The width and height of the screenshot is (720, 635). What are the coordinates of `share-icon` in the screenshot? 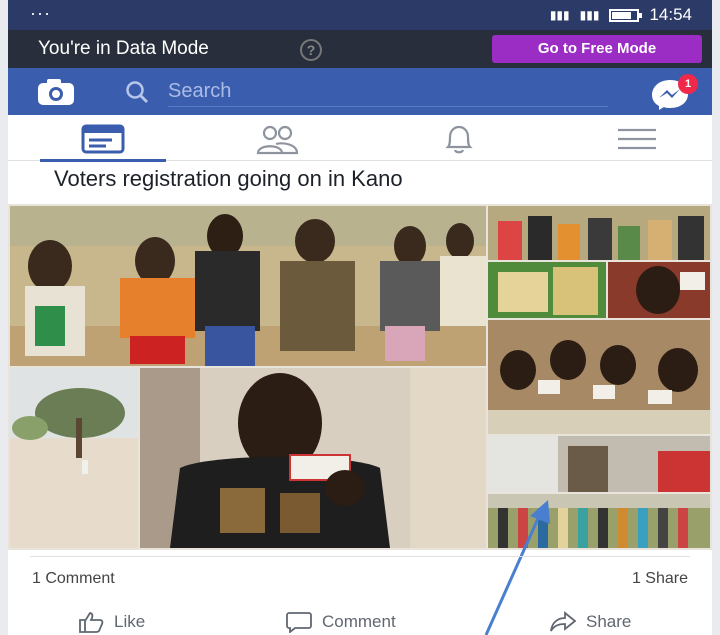 It's located at (563, 621).